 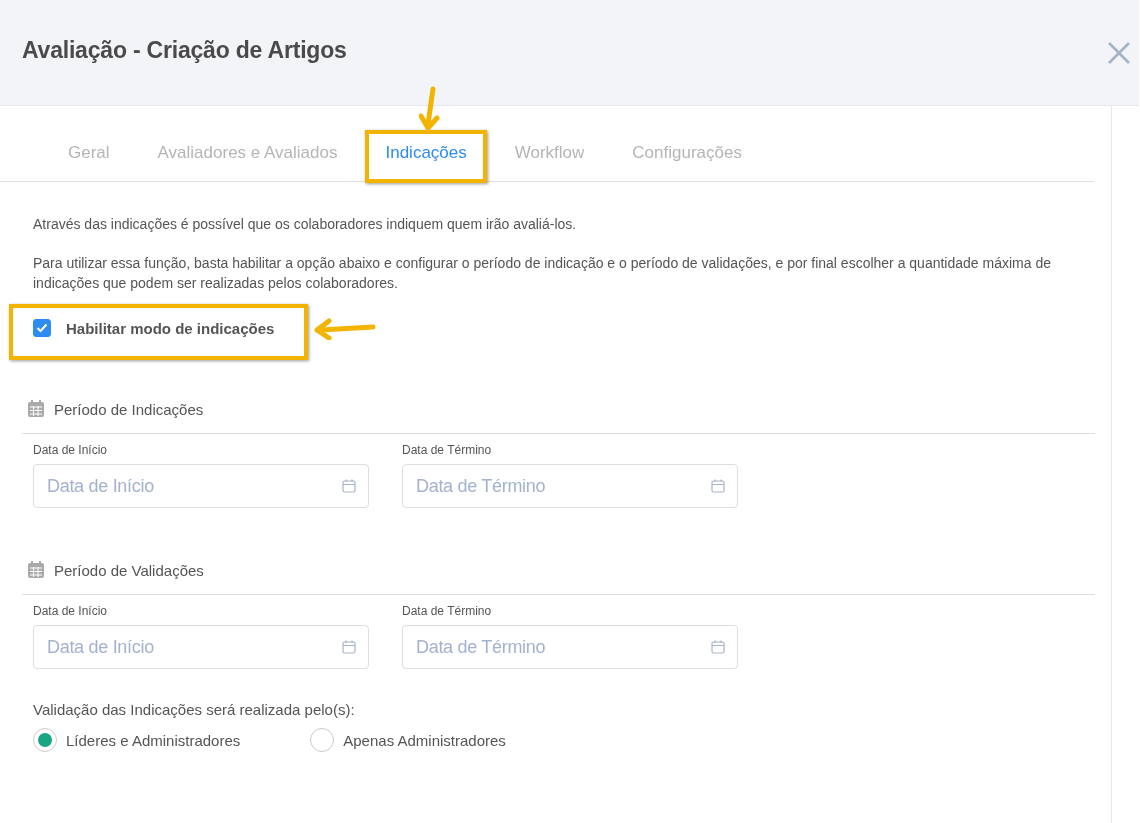 I want to click on check-icon, so click(x=42, y=328).